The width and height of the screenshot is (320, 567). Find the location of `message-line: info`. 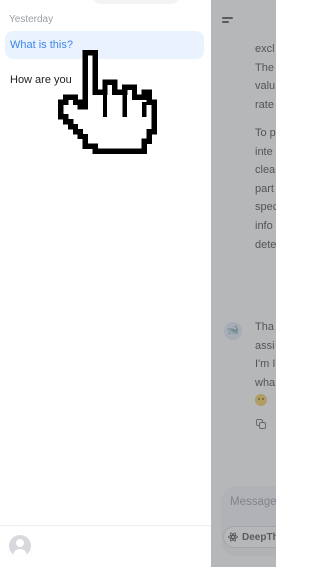

message-line: info is located at coordinates (264, 225).